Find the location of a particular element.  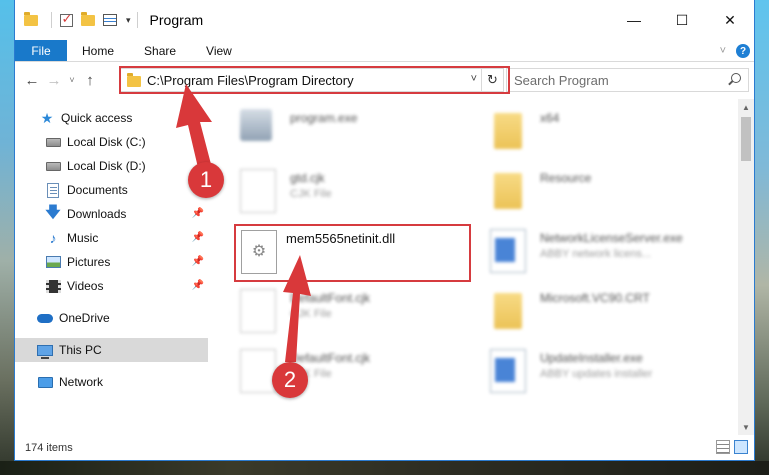

up-button: ↑ is located at coordinates (90, 80).